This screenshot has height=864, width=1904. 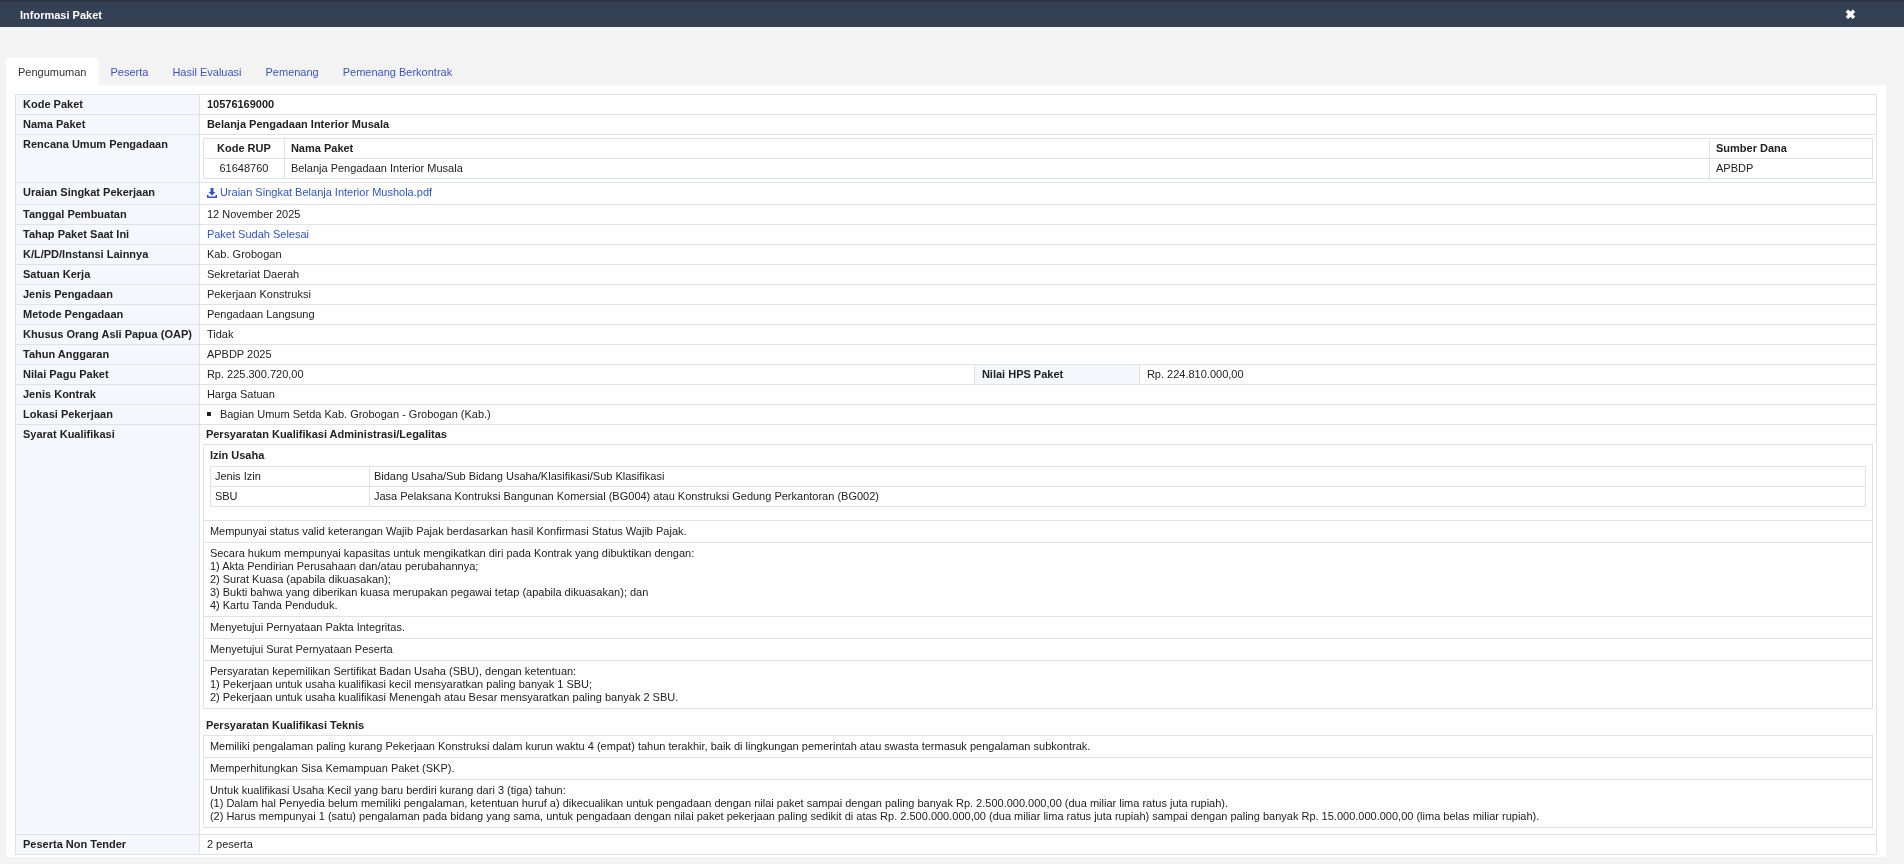 What do you see at coordinates (1117, 476) in the screenshot?
I see `table-cell: Bidang Usaha/Sub Bidang Usaha/Klasifikasi/Sub Klasifikasi` at bounding box center [1117, 476].